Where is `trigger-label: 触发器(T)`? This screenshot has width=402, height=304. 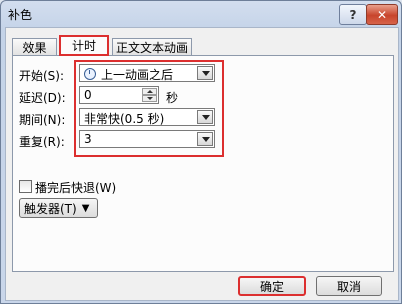
trigger-label: 触发器(T) is located at coordinates (50, 208).